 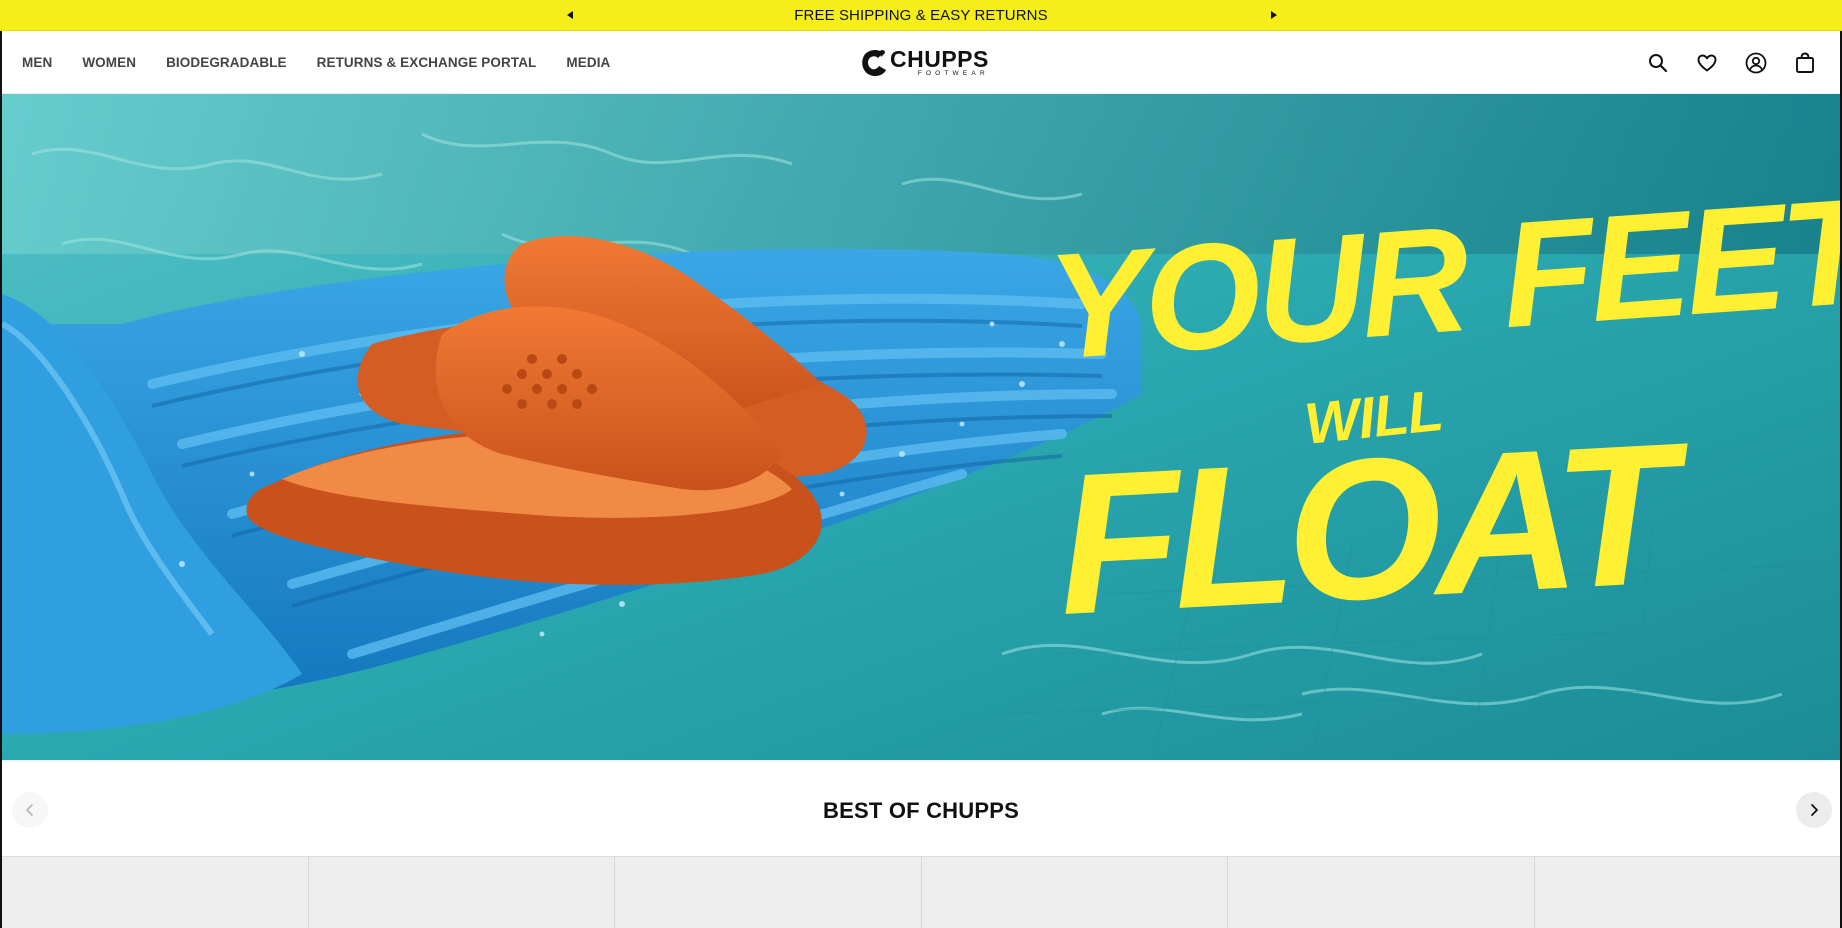 I want to click on announcement-next-button, so click(x=1274, y=15).